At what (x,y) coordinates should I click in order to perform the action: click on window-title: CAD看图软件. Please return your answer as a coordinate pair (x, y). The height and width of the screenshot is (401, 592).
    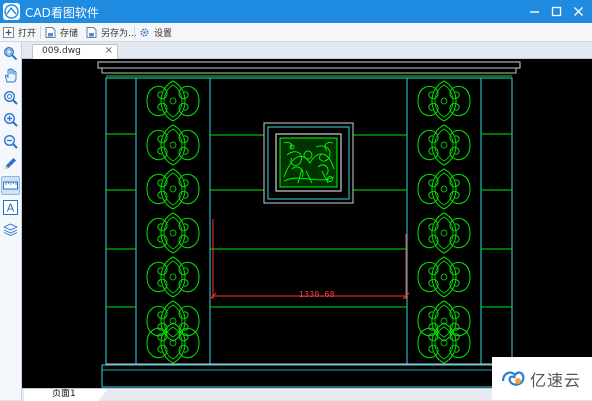
    Looking at the image, I should click on (62, 13).